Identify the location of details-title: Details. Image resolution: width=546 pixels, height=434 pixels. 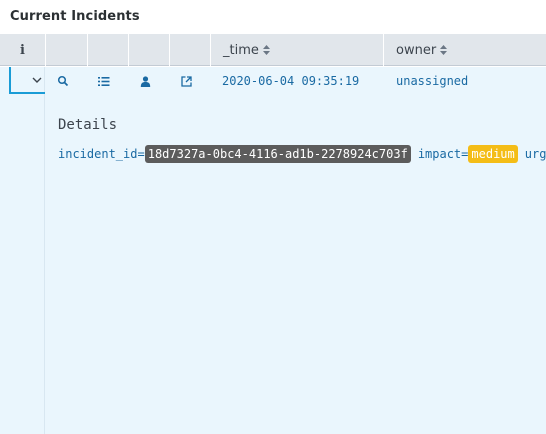
(88, 125).